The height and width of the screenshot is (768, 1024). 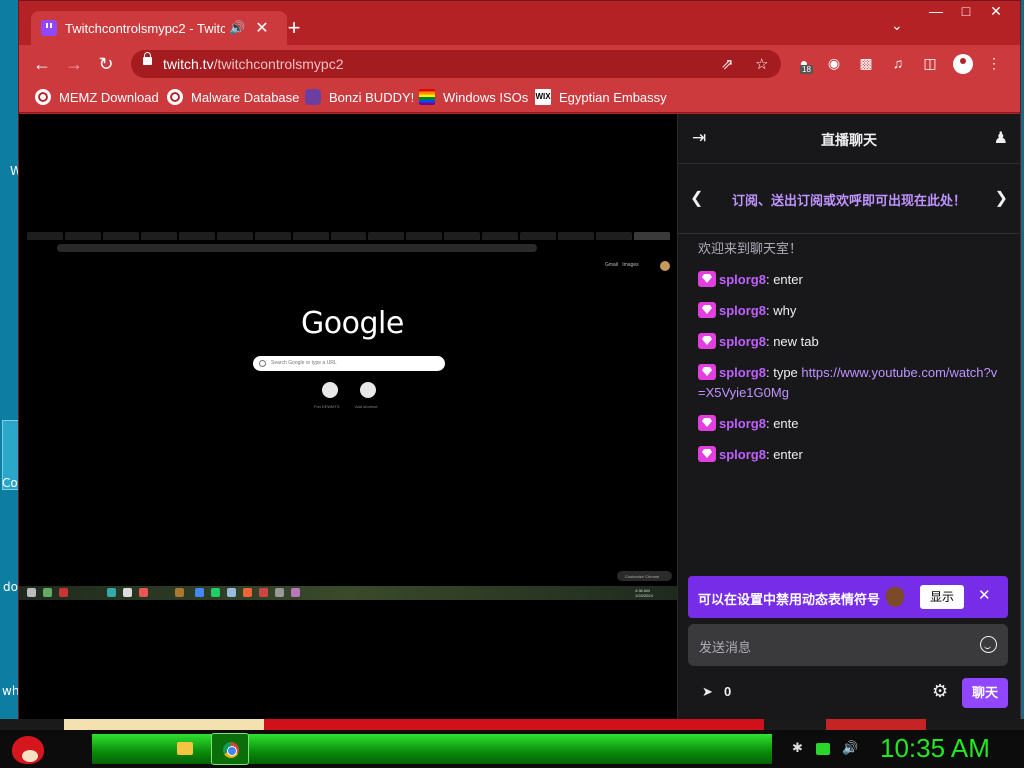 I want to click on tray-volume-icon: 🔊, so click(x=850, y=748).